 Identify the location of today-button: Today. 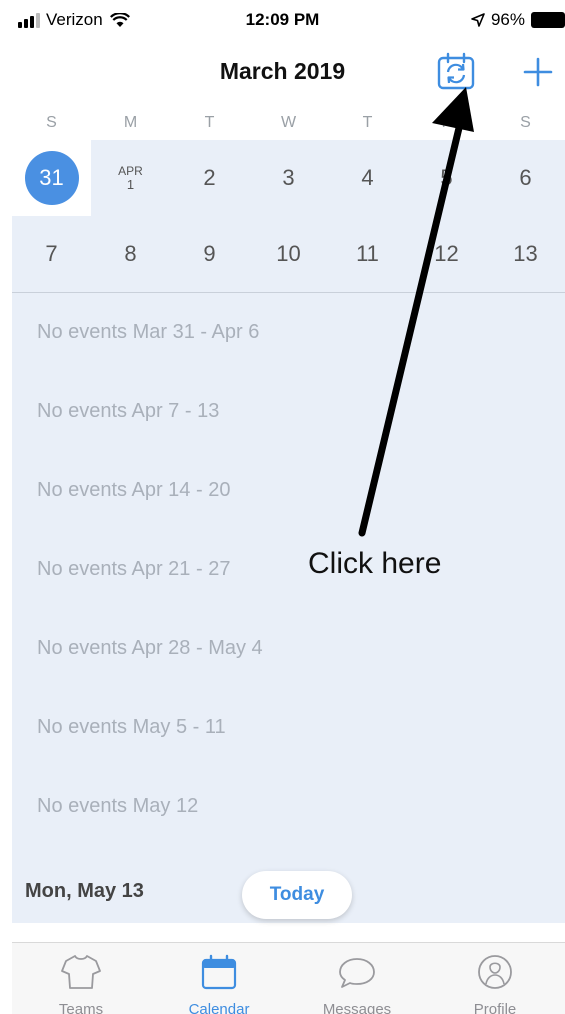
(297, 895).